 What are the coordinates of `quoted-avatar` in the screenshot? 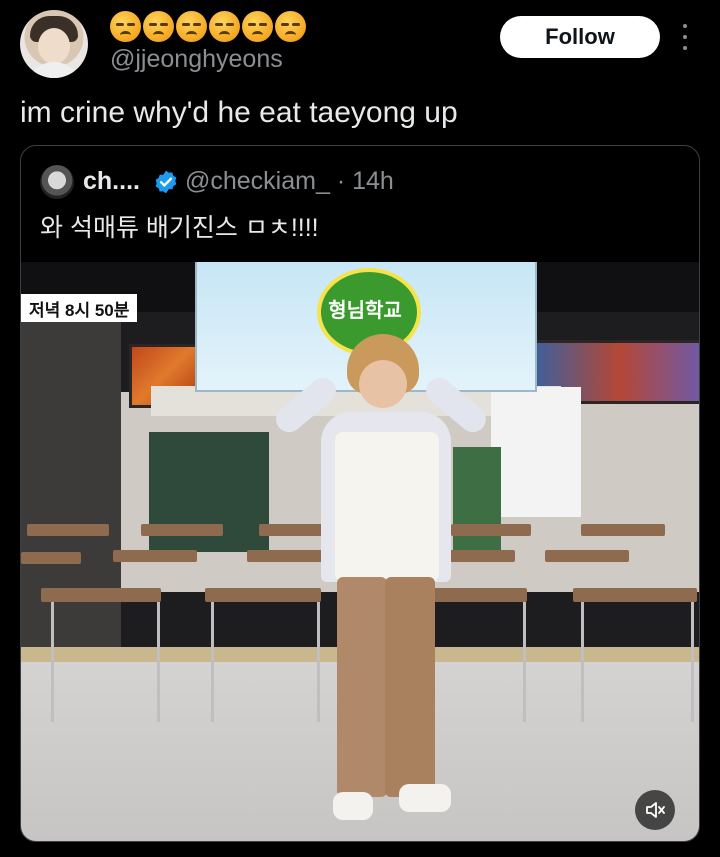 It's located at (57, 182).